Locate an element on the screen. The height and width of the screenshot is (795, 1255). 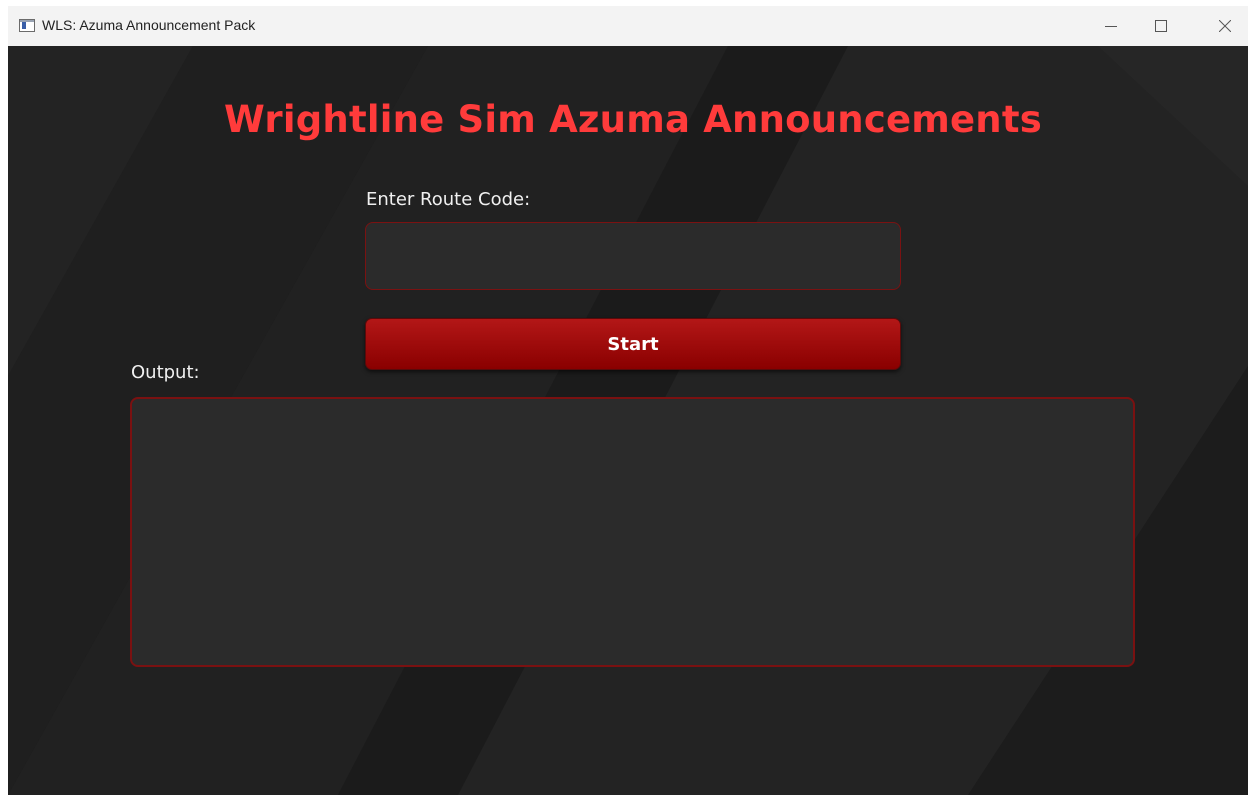
route-code-label: Enter Route Code: is located at coordinates (448, 199).